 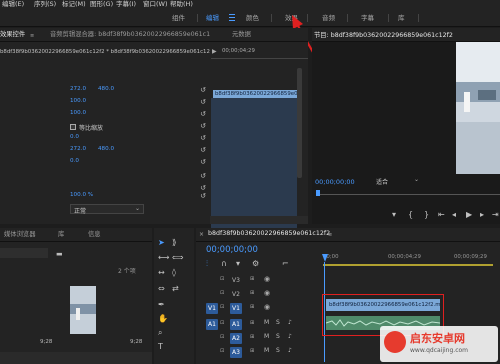 I want to click on menu-help: 帮助(H), so click(x=181, y=4).